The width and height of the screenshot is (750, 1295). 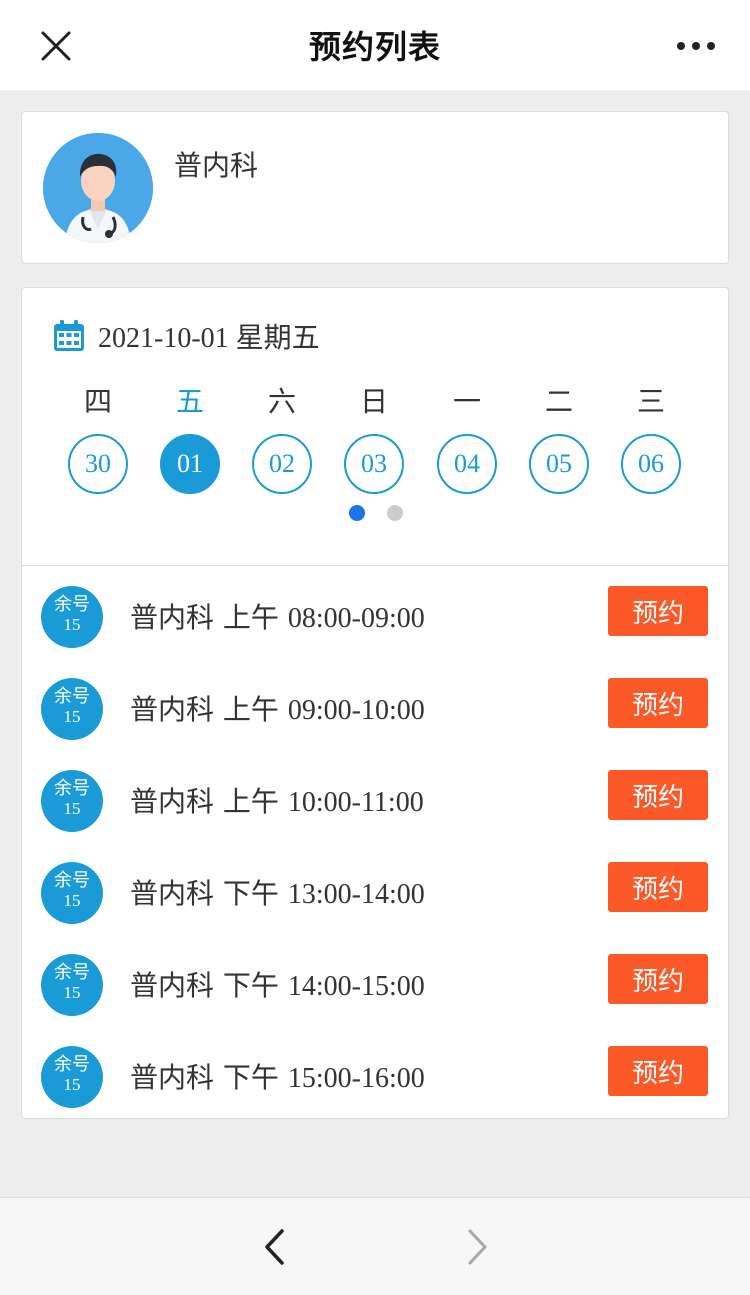 I want to click on slot-row: 余号 15 普内科 下午 15:00-16:00 预约, so click(x=375, y=1072).